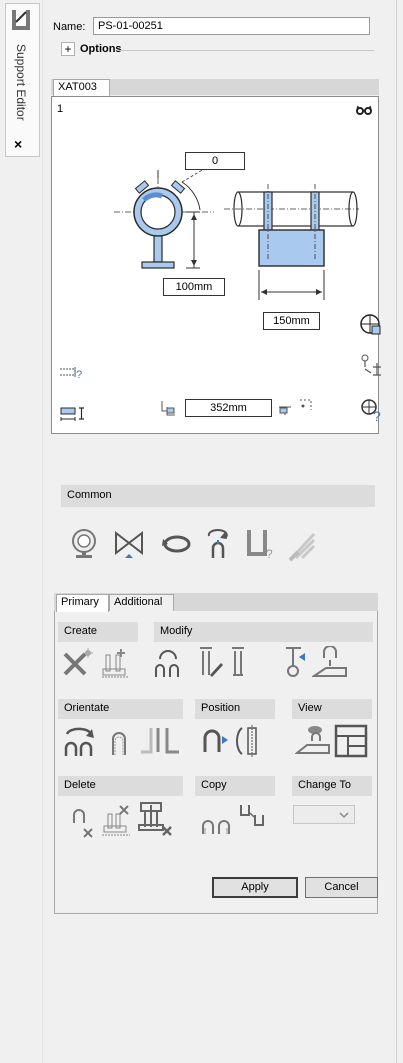 This screenshot has width=403, height=1063. I want to click on angle-value-box: 0, so click(215, 161).